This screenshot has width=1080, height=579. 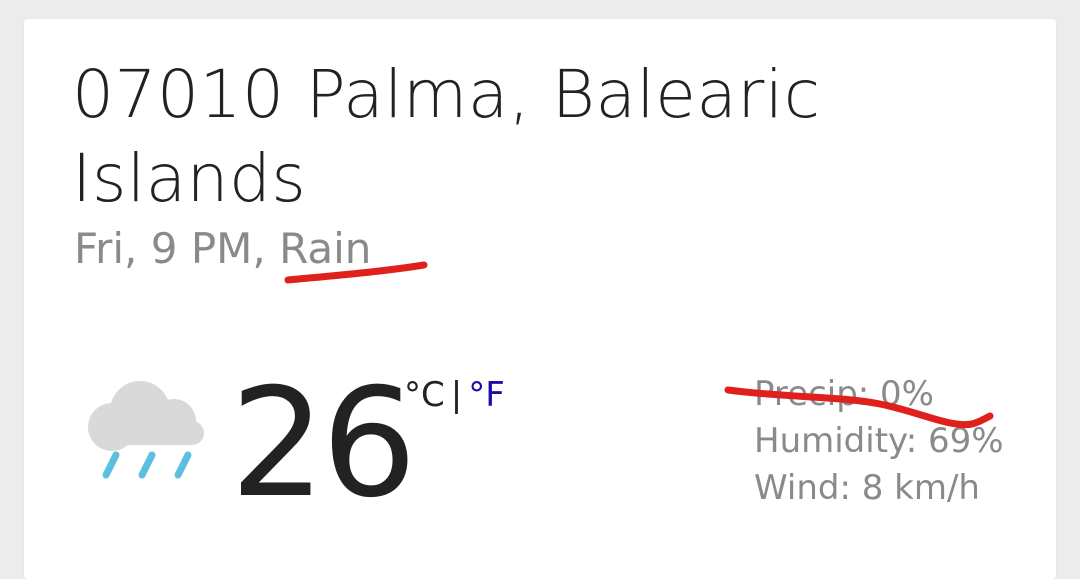 What do you see at coordinates (325, 248) in the screenshot?
I see `condition-description: Rain` at bounding box center [325, 248].